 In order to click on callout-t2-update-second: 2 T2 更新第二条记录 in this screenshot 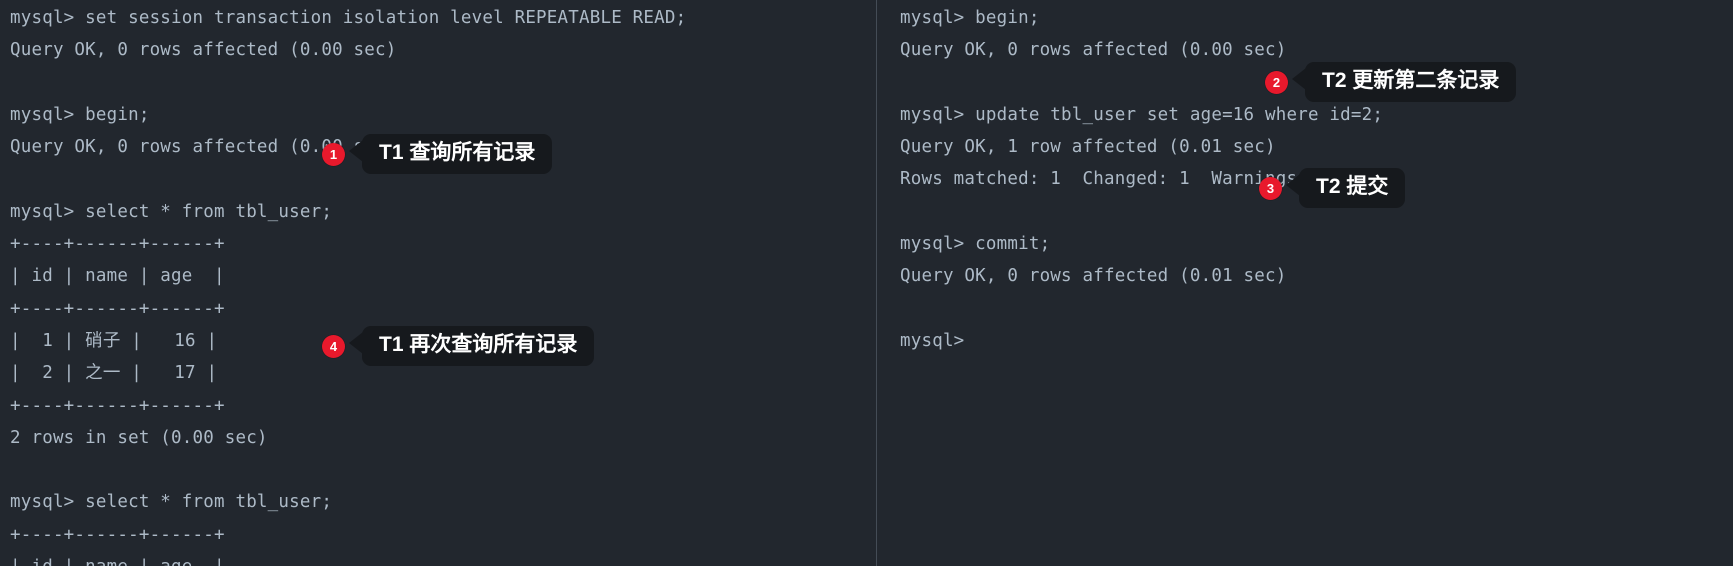, I will do `click(1391, 82)`.